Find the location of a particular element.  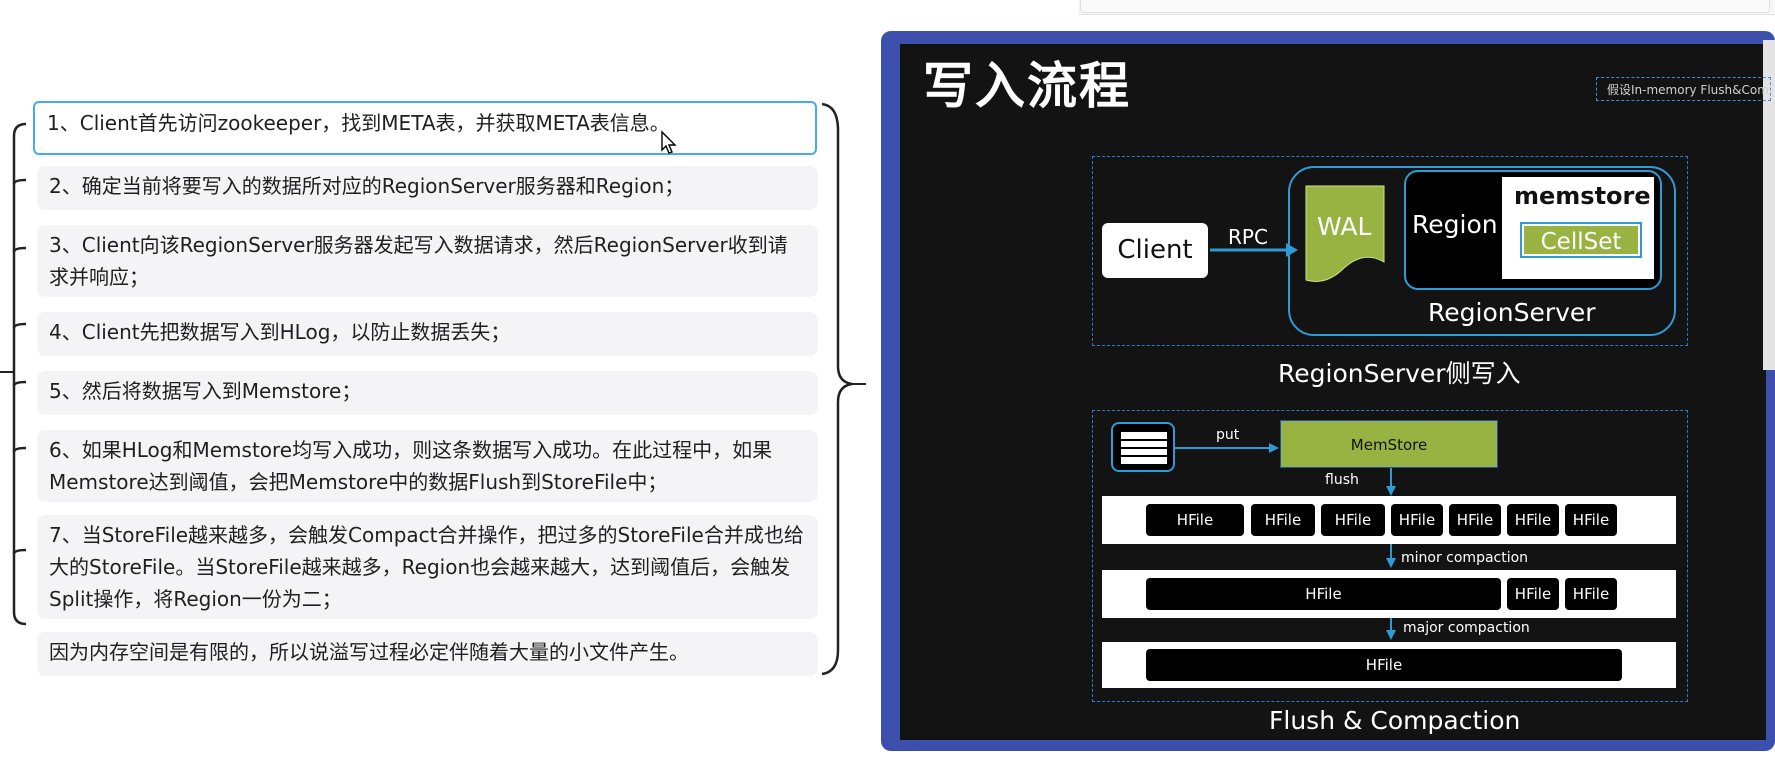

outline-item: 2、确定当前将要写入的数据所对应的RegionServer服务器和Region； is located at coordinates (427, 188).